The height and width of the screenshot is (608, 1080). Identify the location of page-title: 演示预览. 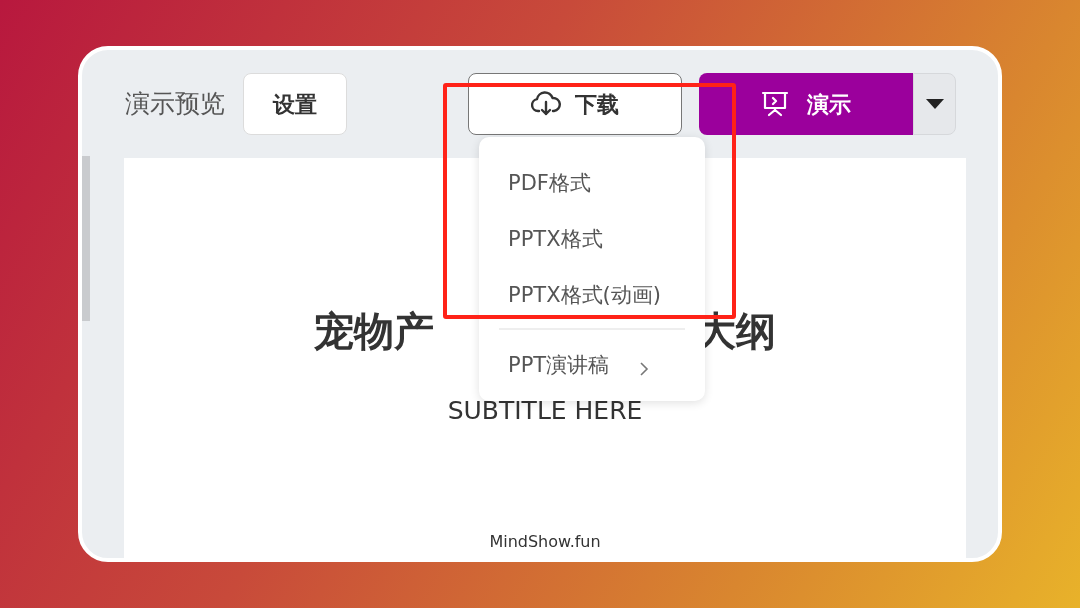
(175, 104).